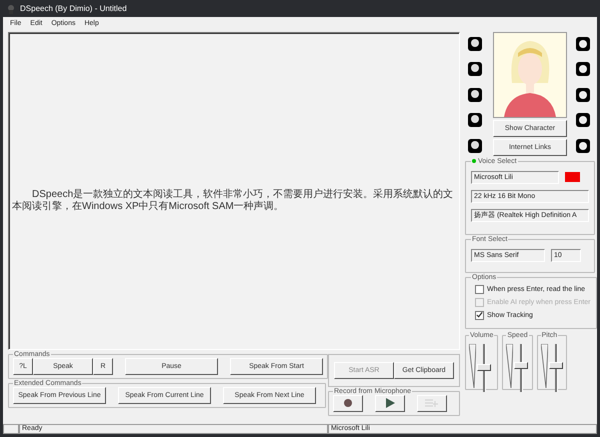  I want to click on window-title: DSpeech (By Dimio) - Untitled, so click(73, 8).